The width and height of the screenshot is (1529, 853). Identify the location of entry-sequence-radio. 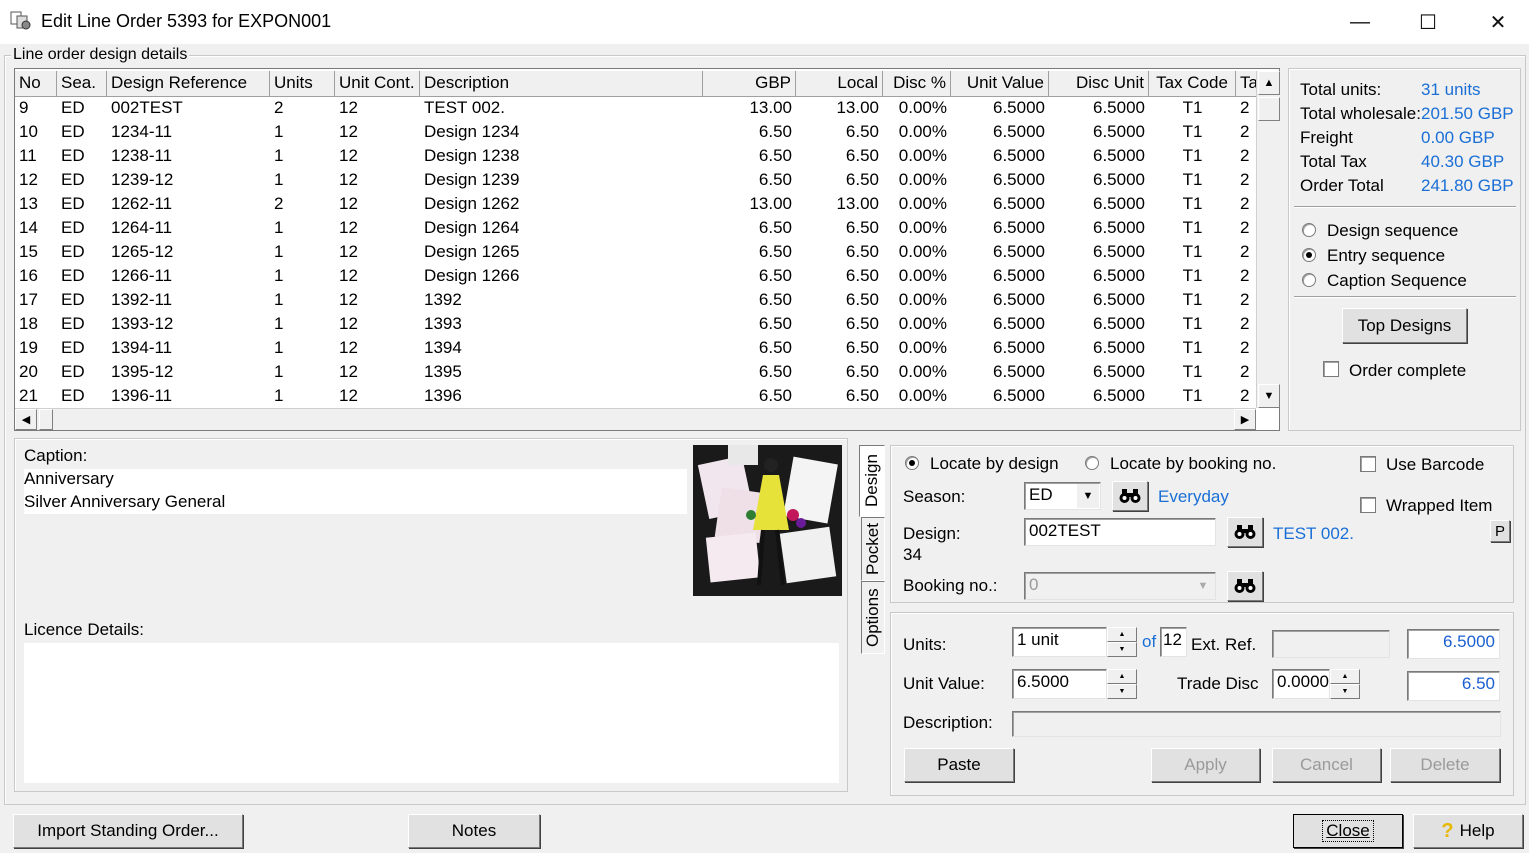
(1309, 255).